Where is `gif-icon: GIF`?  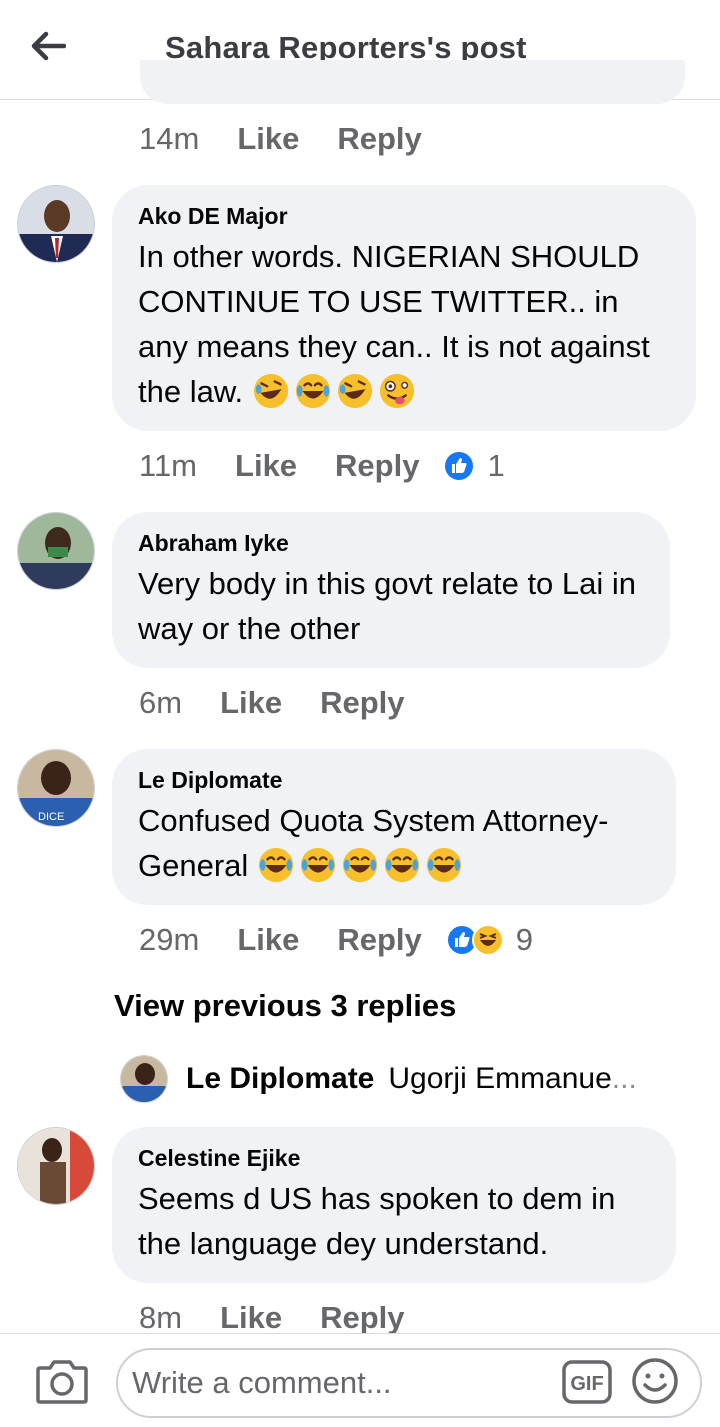 gif-icon: GIF is located at coordinates (587, 1382).